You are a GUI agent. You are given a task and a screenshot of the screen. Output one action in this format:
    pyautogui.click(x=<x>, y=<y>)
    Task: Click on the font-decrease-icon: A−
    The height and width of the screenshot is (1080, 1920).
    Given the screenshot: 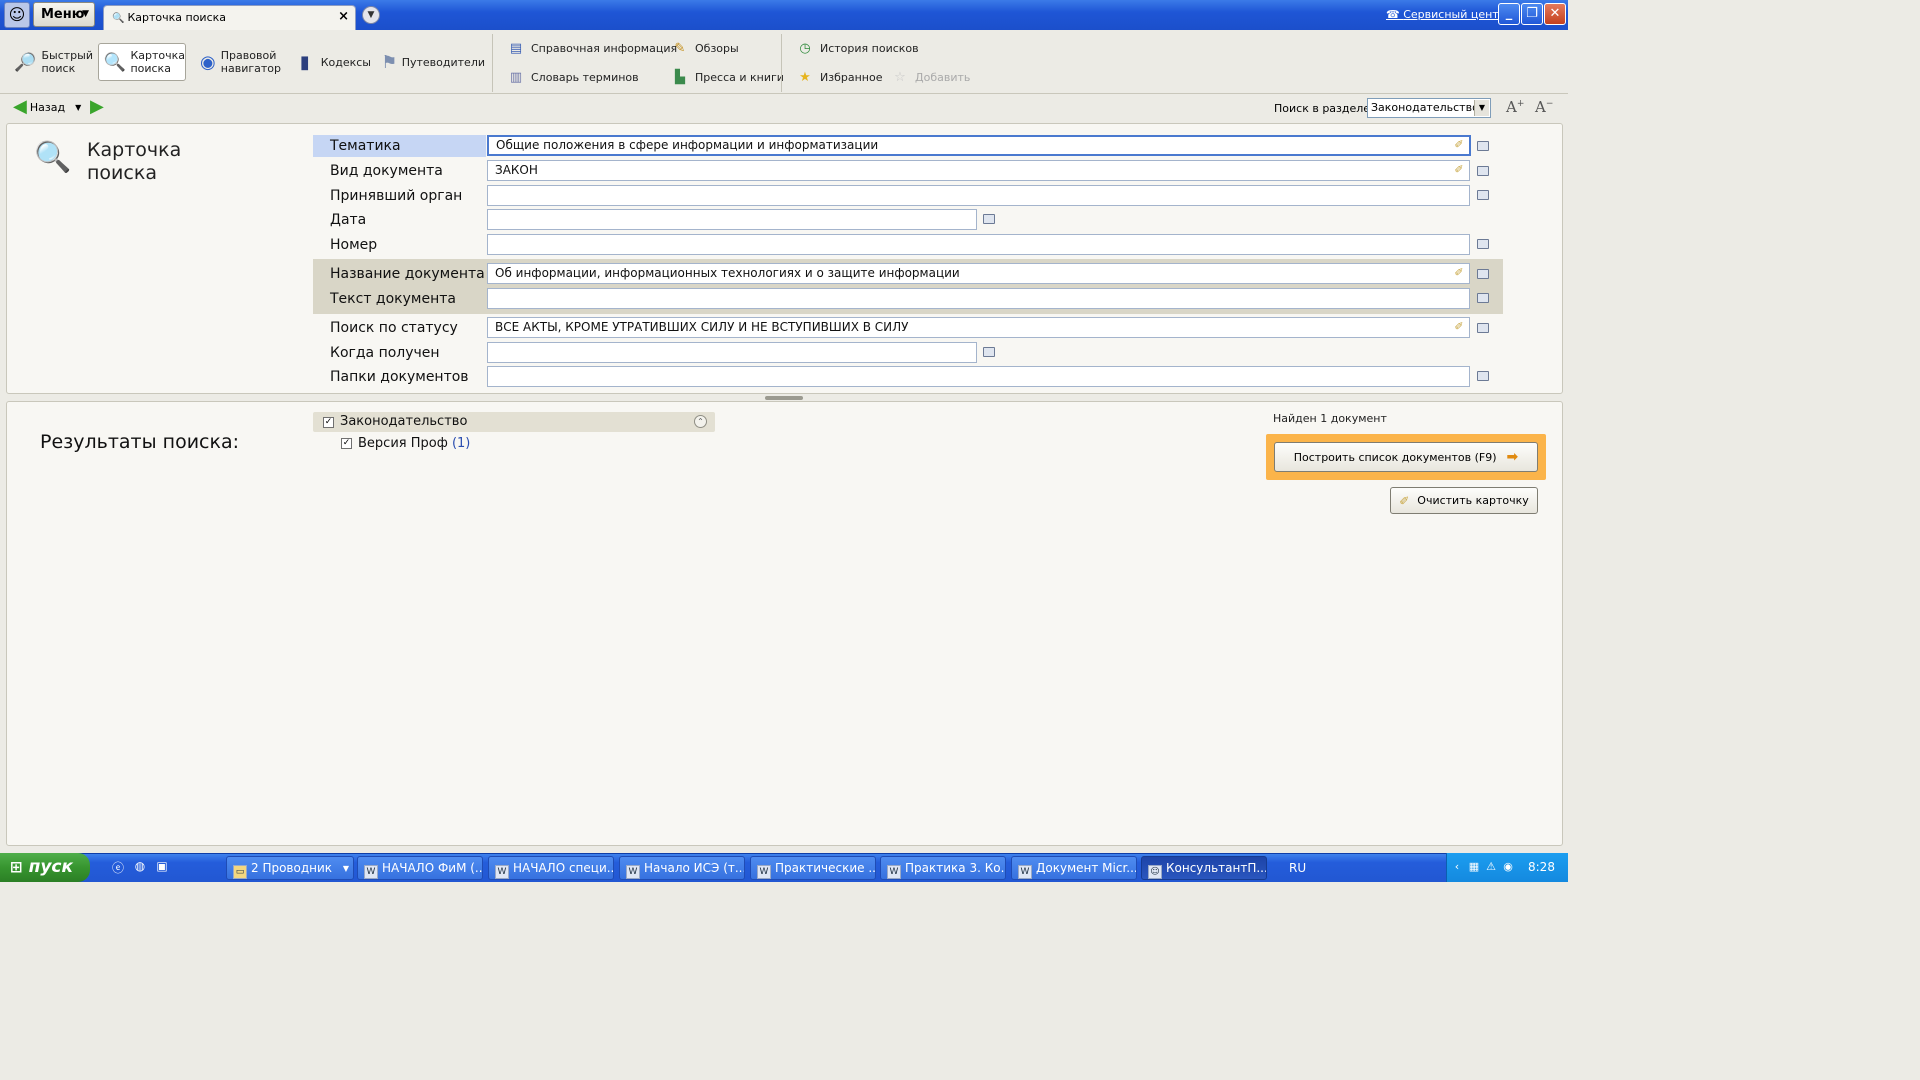 What is the action you would take?
    pyautogui.click(x=1544, y=107)
    